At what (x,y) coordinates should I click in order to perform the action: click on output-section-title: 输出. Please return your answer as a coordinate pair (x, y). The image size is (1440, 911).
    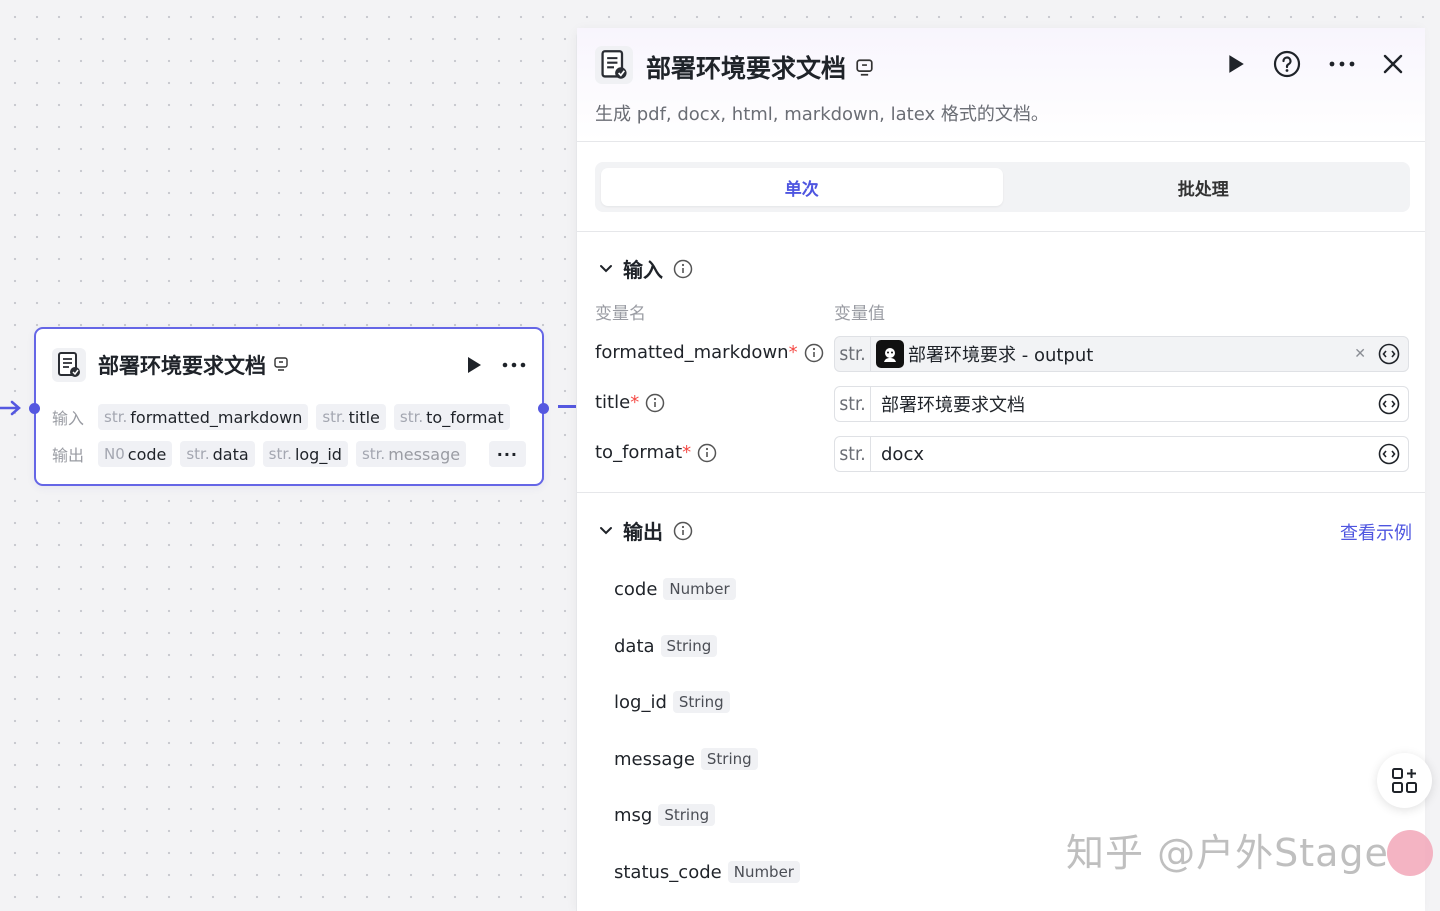
    Looking at the image, I should click on (643, 532).